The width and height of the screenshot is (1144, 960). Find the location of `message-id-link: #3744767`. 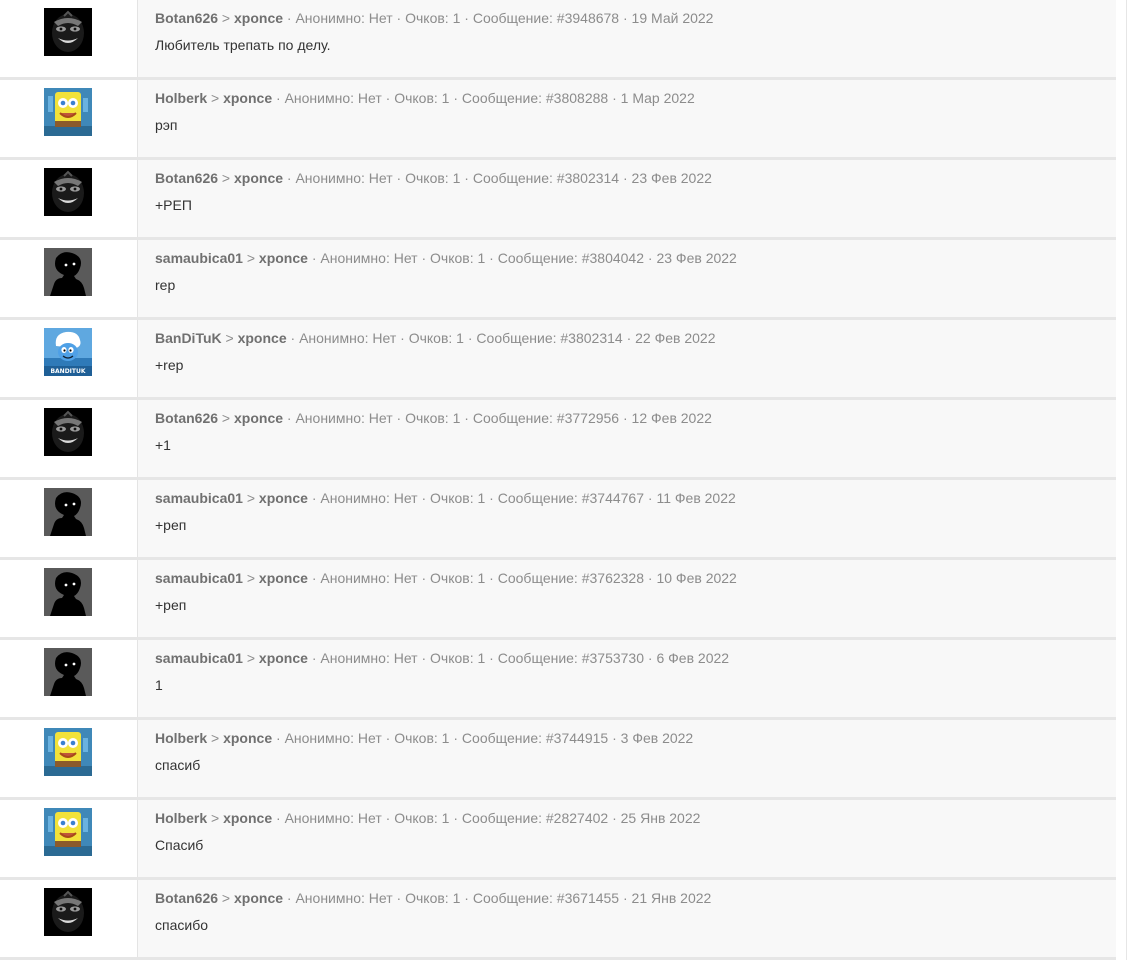

message-id-link: #3744767 is located at coordinates (613, 498).